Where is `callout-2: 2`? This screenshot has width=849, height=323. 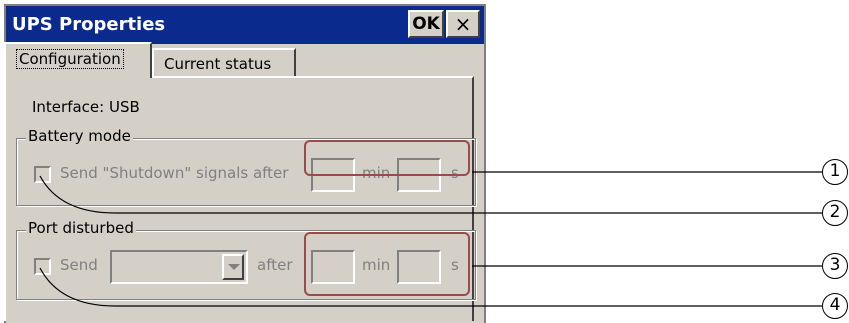
callout-2: 2 is located at coordinates (835, 213).